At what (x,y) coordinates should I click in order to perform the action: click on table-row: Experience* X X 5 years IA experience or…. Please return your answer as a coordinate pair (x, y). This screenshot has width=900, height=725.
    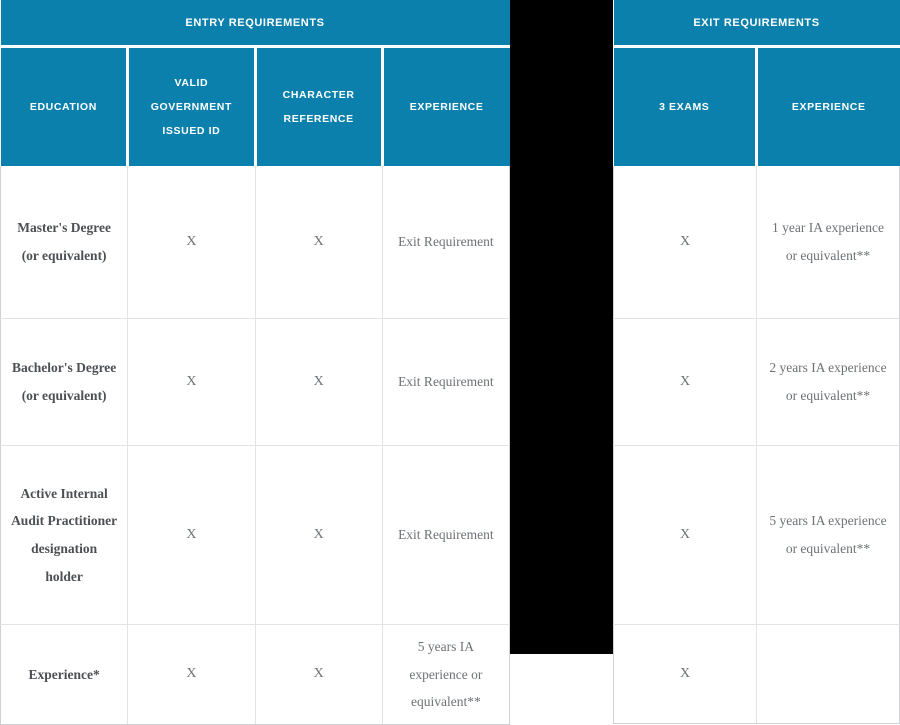
    Looking at the image, I should click on (255, 674).